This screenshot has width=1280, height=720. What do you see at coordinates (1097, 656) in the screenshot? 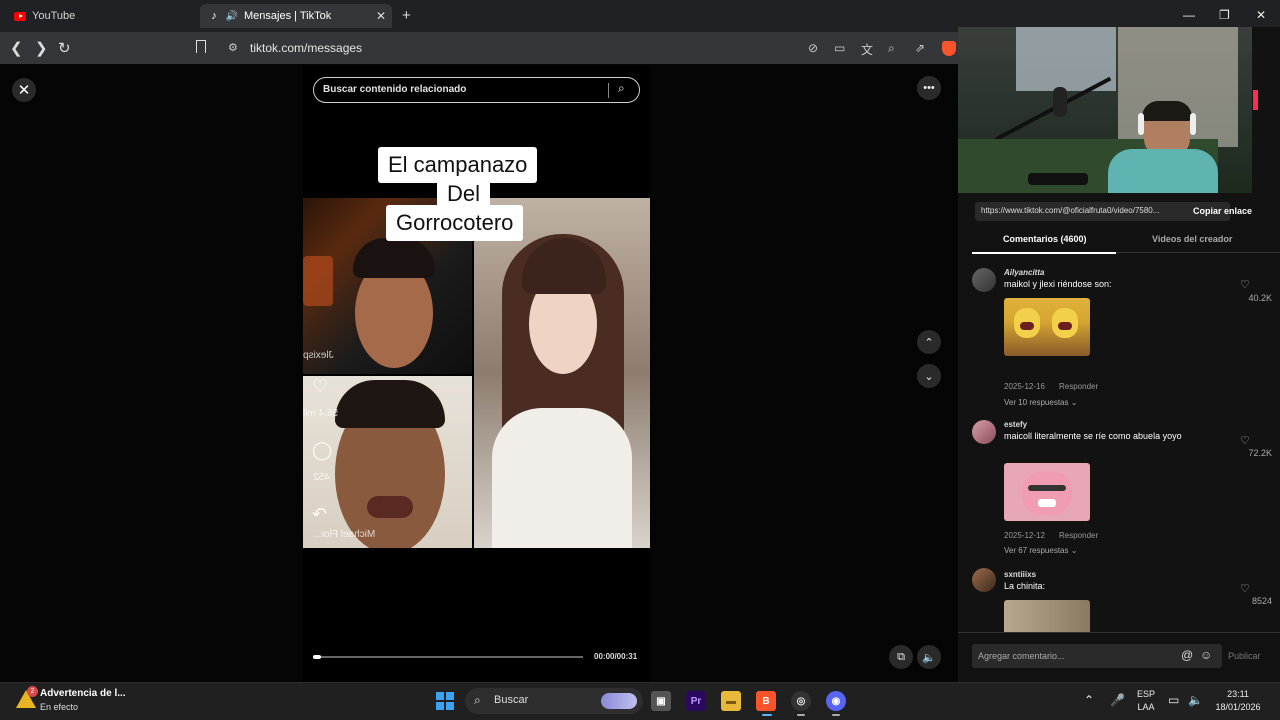
I see `comment-input: Agregar comentario... @ ☺` at bounding box center [1097, 656].